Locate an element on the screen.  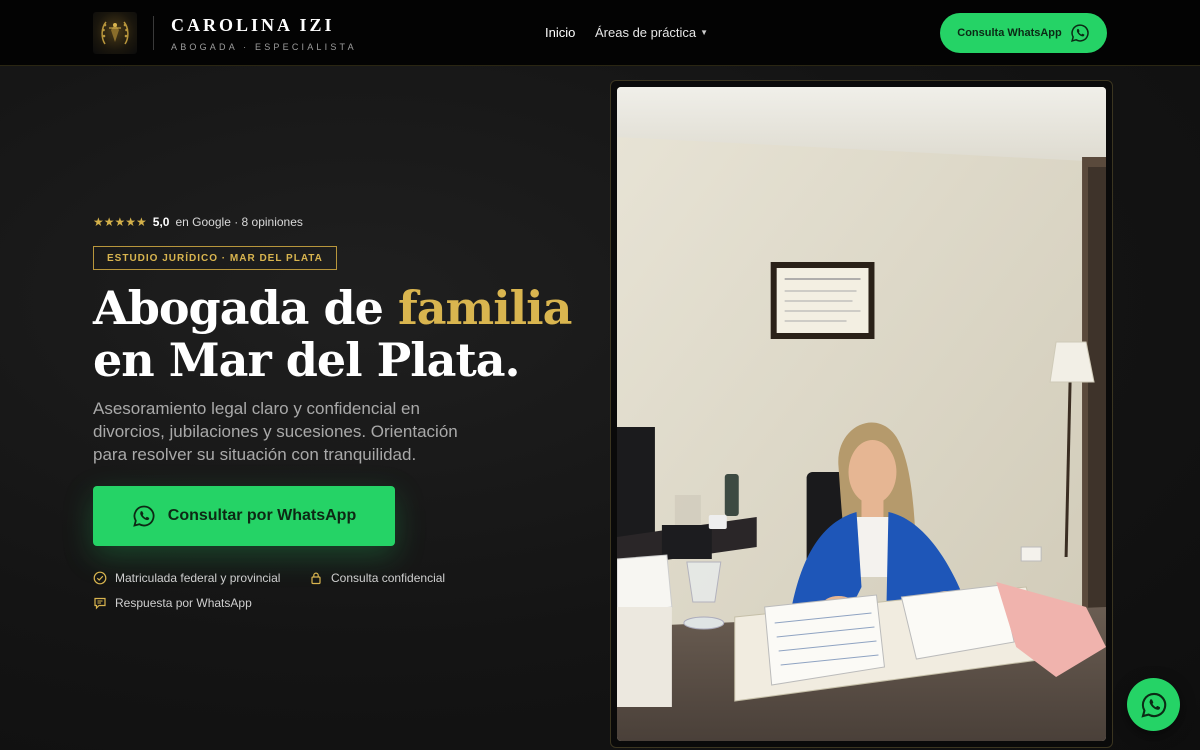
lock-icon is located at coordinates (316, 578).